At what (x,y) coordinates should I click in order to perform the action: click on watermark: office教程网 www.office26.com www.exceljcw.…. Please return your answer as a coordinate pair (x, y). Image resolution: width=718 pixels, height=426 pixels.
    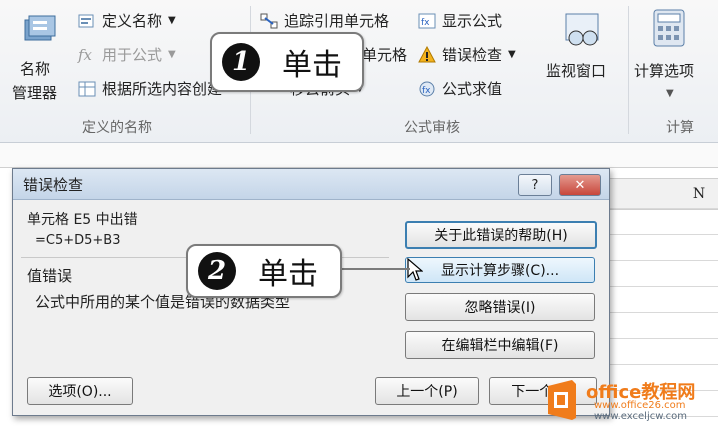
    Looking at the image, I should click on (628, 400).